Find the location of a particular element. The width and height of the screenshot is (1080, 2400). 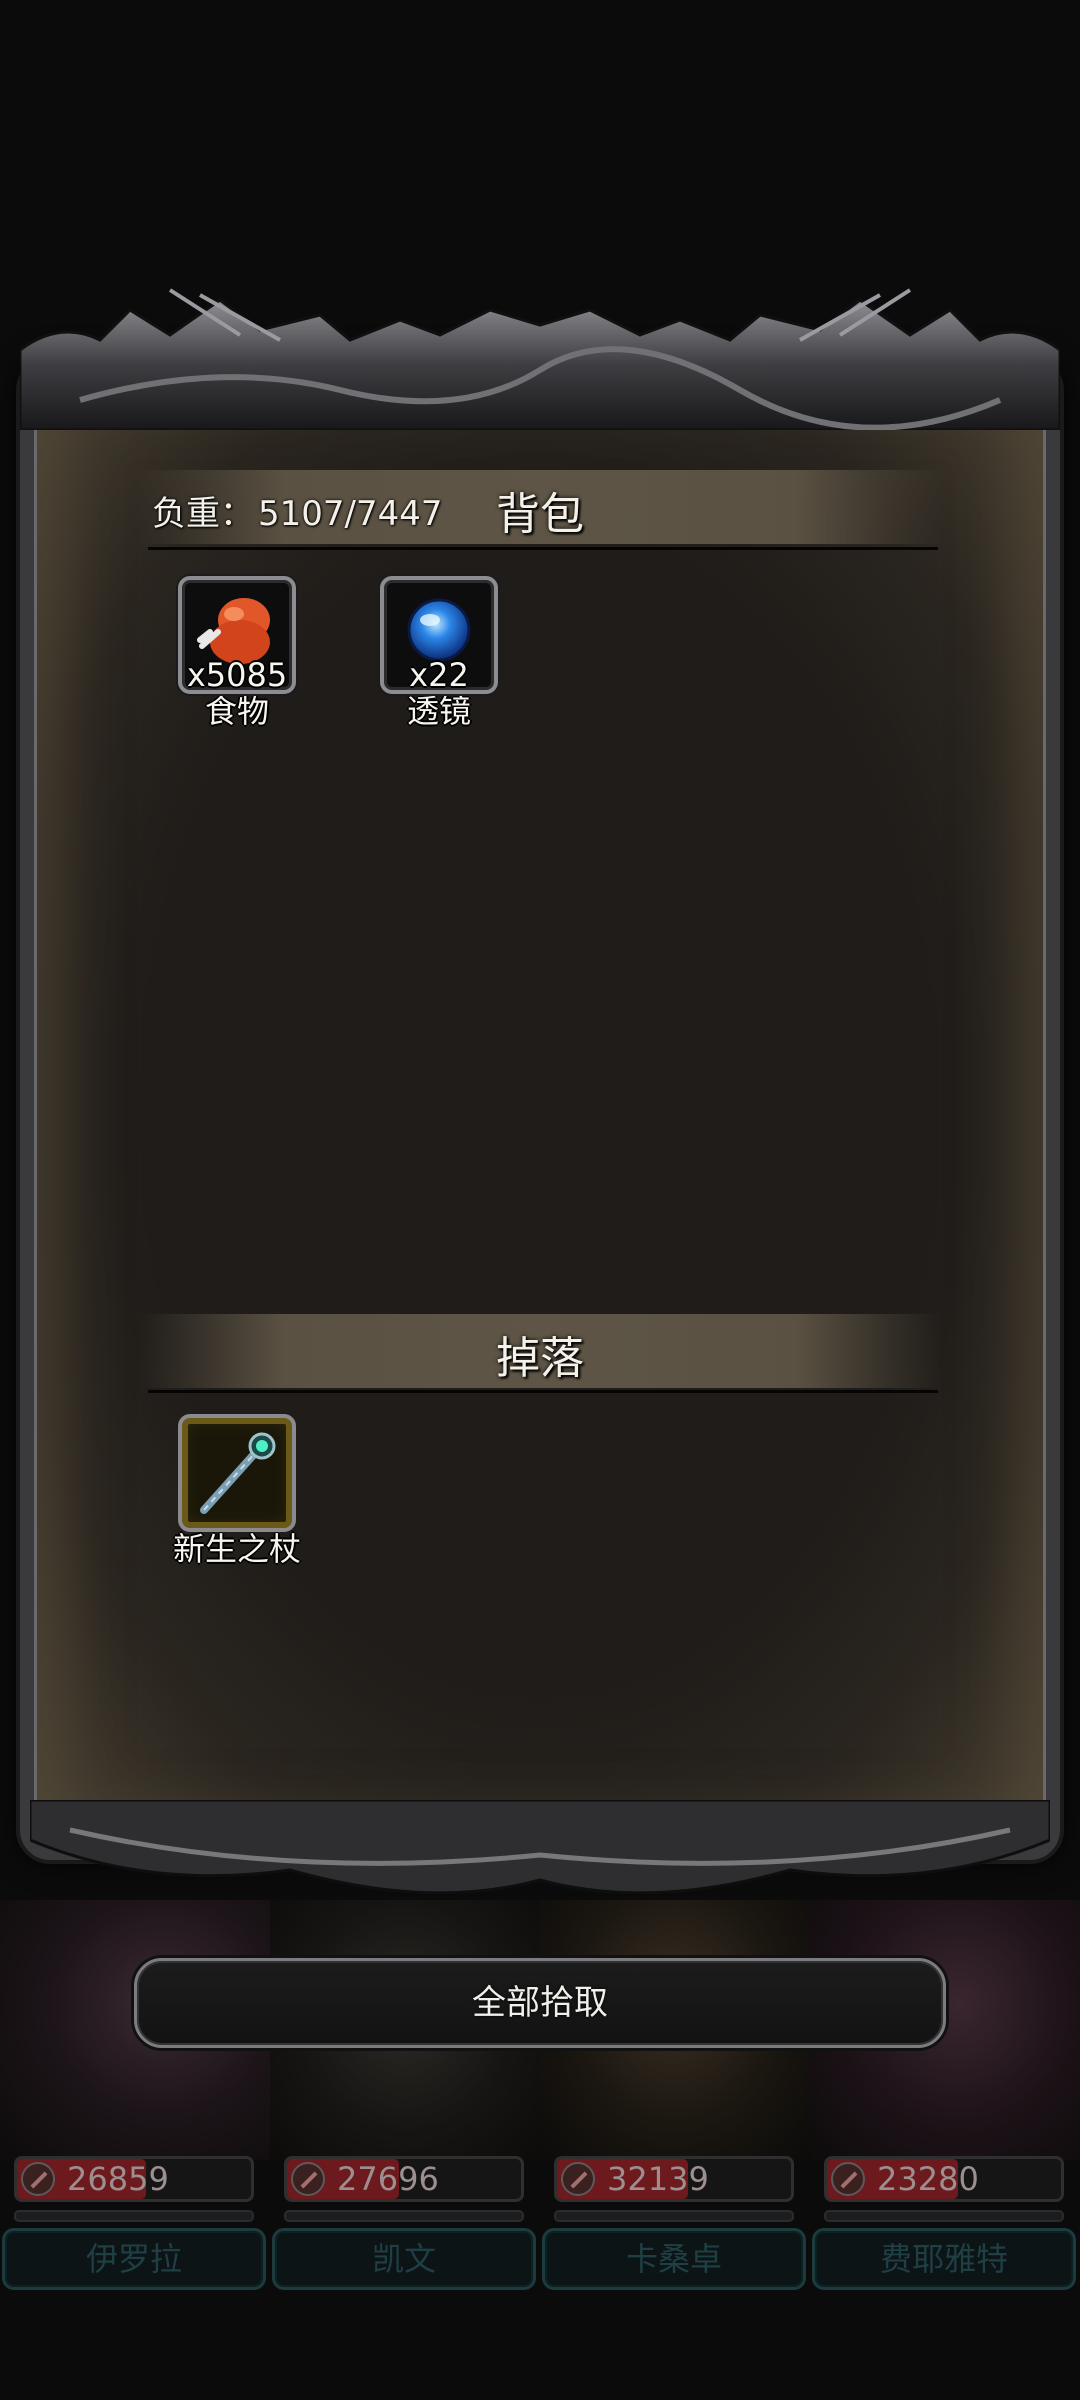

item-quantity: x5085 is located at coordinates (237, 675).